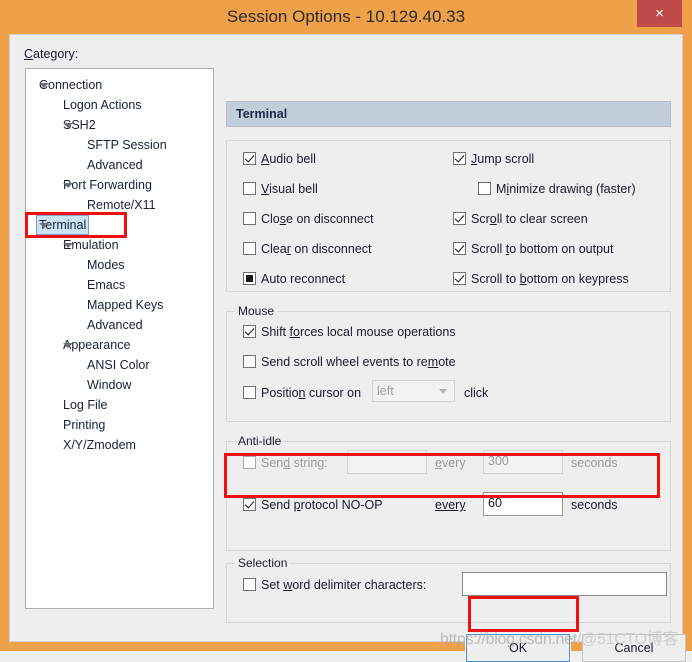 The image size is (692, 662). What do you see at coordinates (450, 505) in the screenshot?
I see `noop-every-label: every` at bounding box center [450, 505].